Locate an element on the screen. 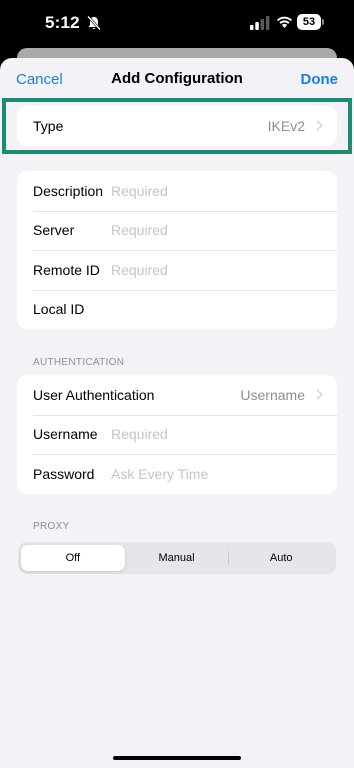 Image resolution: width=354 pixels, height=768 pixels. proxy-segmented-control: Off Manual Auto is located at coordinates (177, 558).